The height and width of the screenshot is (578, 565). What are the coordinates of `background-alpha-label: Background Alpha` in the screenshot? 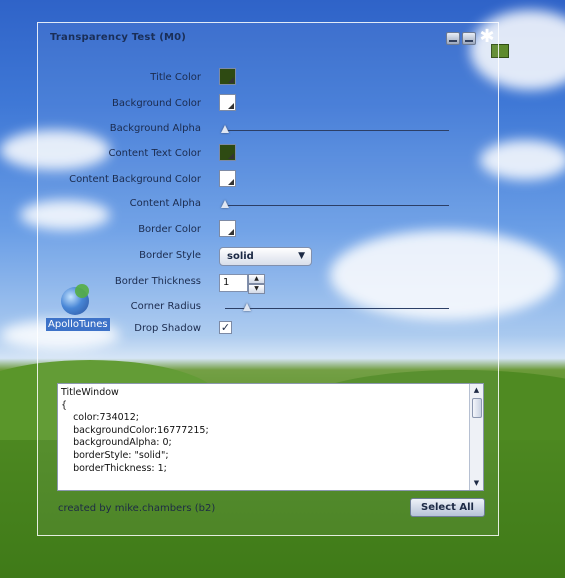 It's located at (155, 128).